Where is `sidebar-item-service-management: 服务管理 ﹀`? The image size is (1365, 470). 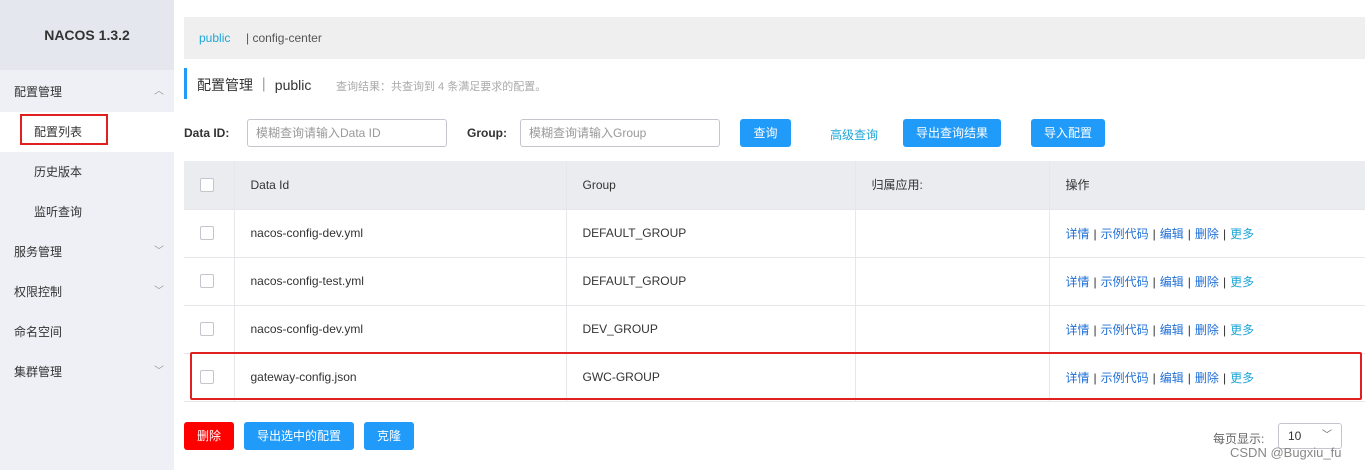
sidebar-item-service-management: 服务管理 ﹀ is located at coordinates (87, 252).